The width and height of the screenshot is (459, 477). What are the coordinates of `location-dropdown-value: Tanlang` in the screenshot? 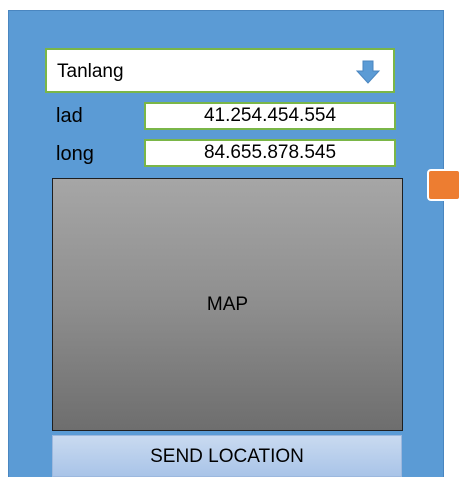 It's located at (90, 71).